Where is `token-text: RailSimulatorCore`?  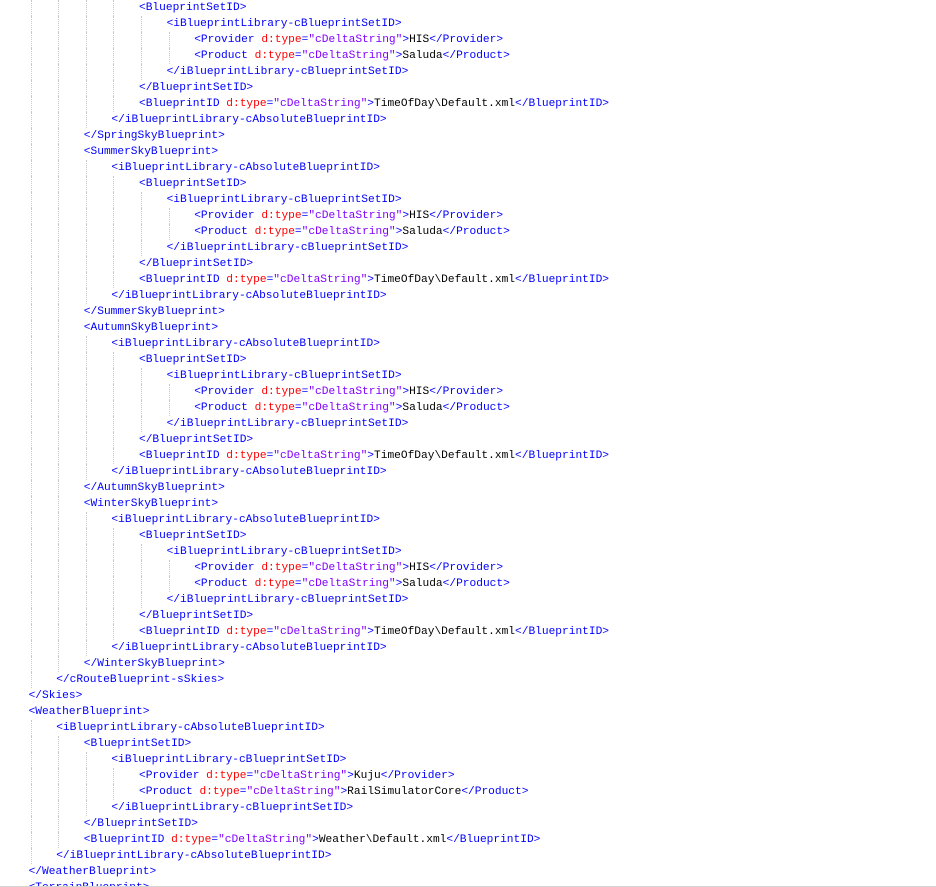
token-text: RailSimulatorCore is located at coordinates (404, 792).